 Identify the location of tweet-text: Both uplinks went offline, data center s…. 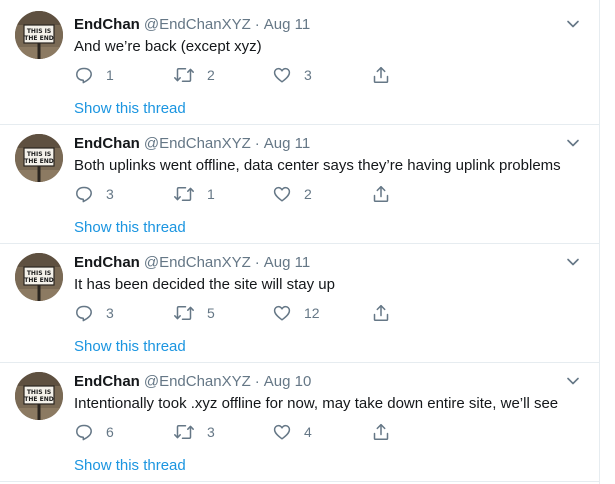
(317, 165).